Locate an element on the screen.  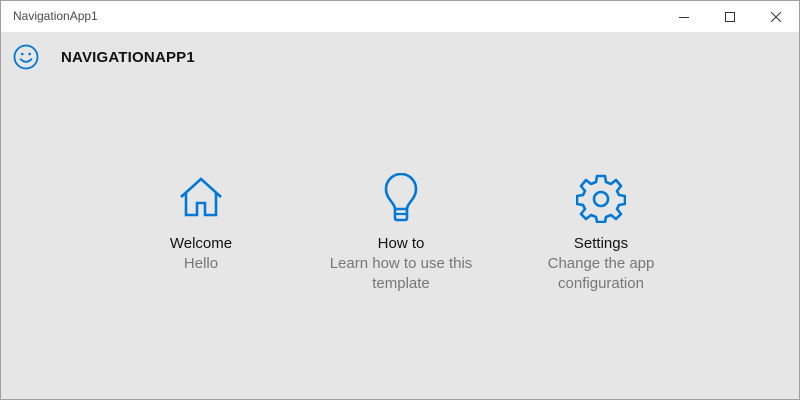
home-icon is located at coordinates (201, 198).